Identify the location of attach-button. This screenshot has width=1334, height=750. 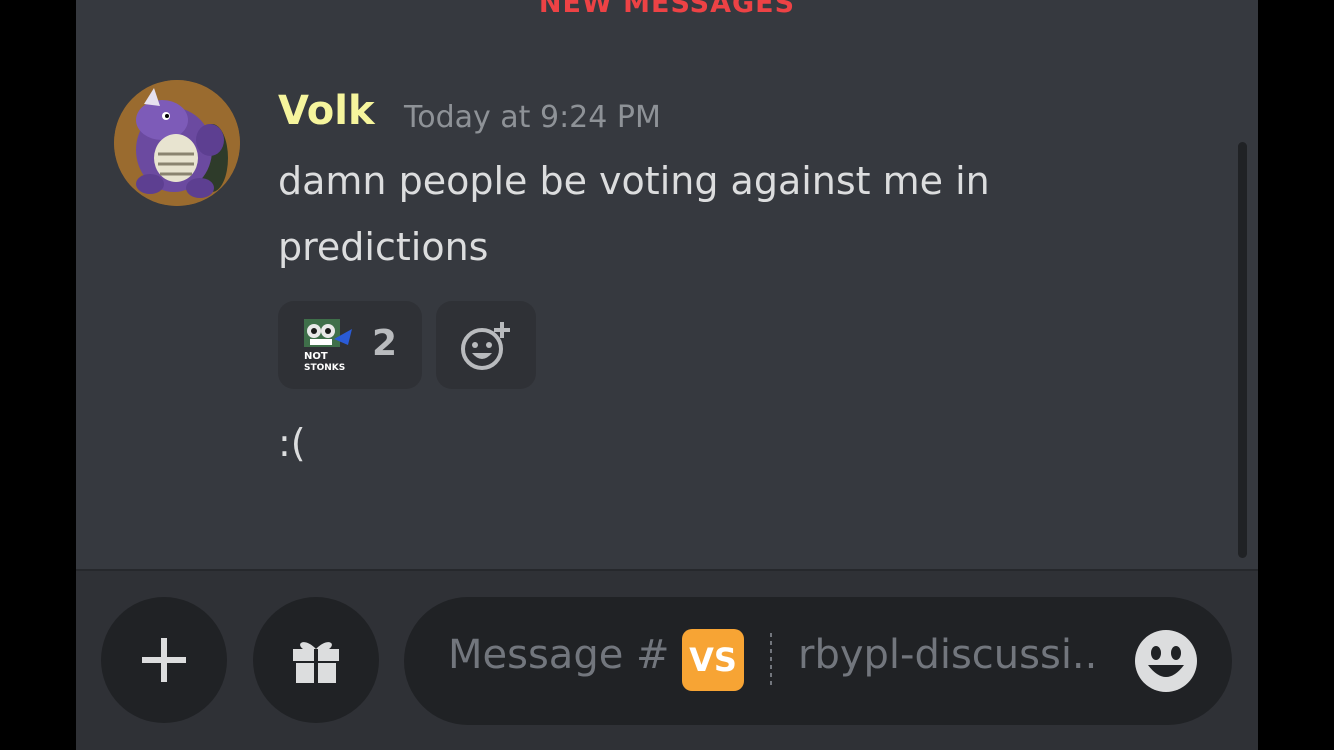
(164, 660).